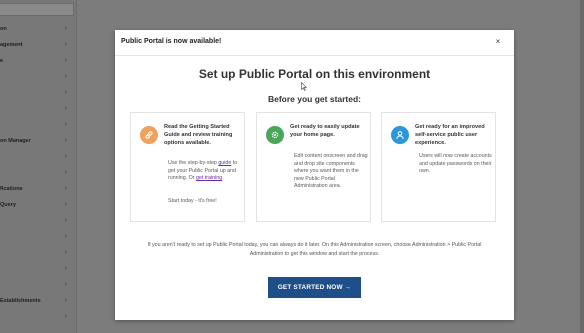  I want to click on sidebar-item: agement ›, so click(36, 46).